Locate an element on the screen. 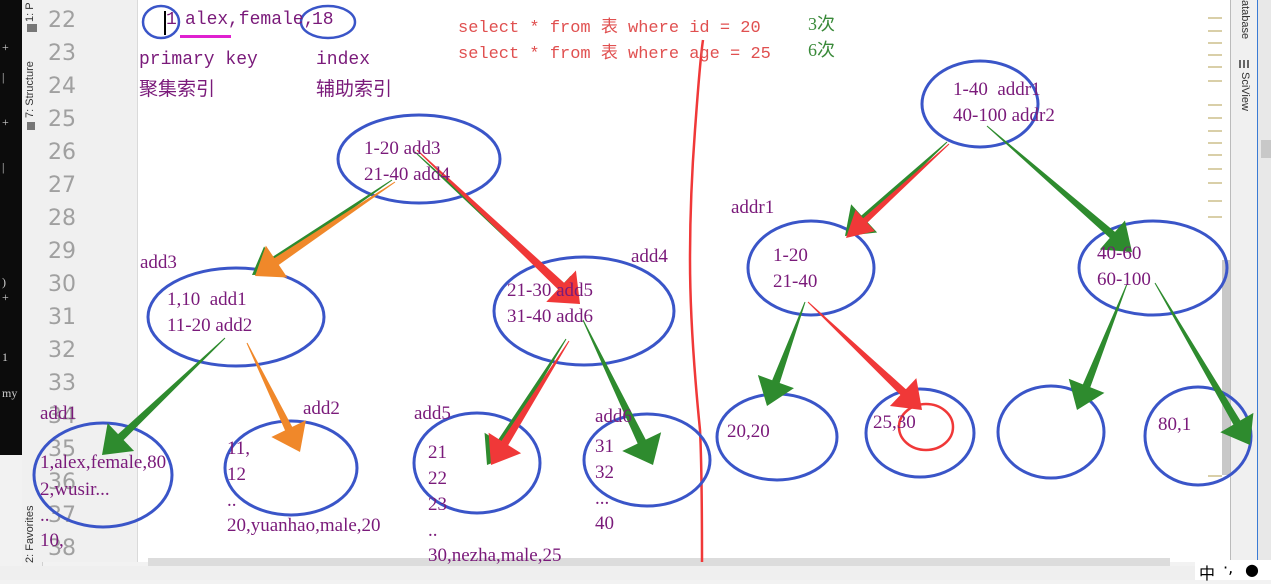 The height and width of the screenshot is (584, 1271). add2-row: 11, is located at coordinates (239, 448).